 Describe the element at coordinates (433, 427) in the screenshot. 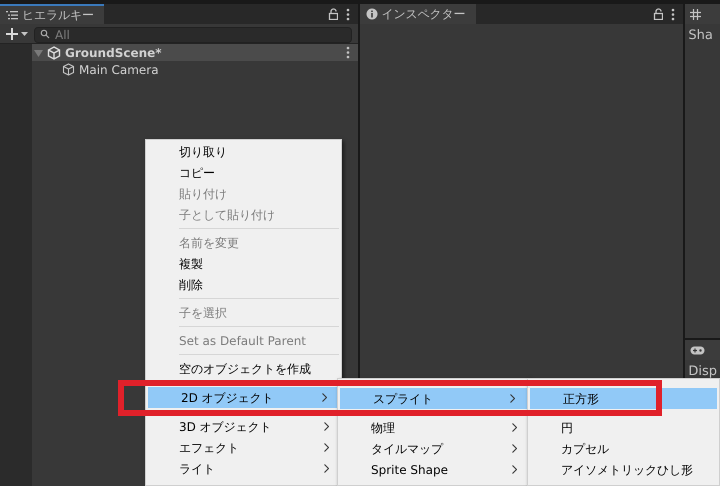

I see `menu-item: 物理` at that location.